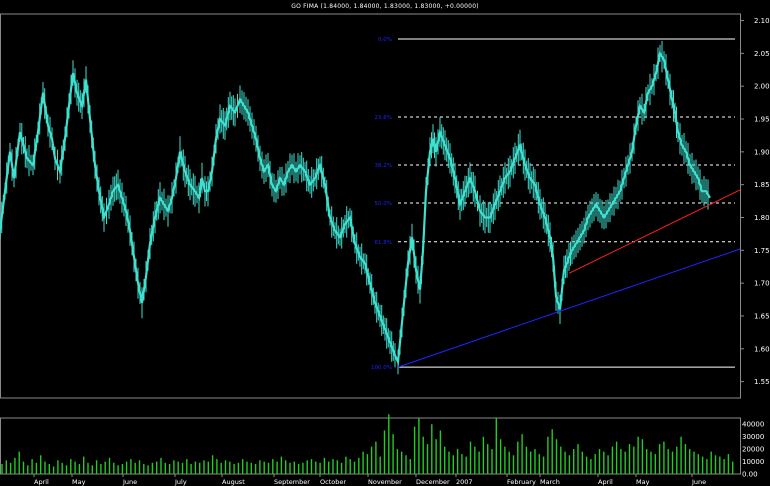 This screenshot has height=486, width=770. I want to click on fib-level-label: 38.2%, so click(383, 166).